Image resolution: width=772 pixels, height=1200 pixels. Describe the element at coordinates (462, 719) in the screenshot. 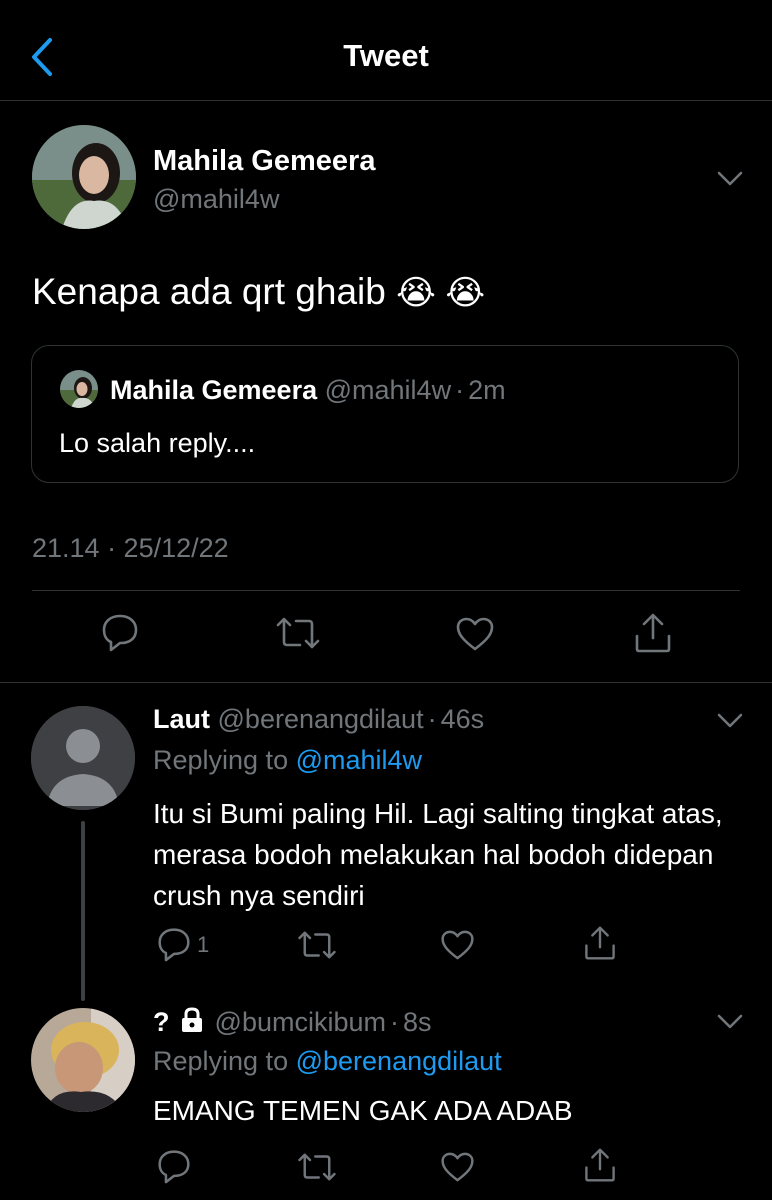

I see `reply-time: 46s` at that location.